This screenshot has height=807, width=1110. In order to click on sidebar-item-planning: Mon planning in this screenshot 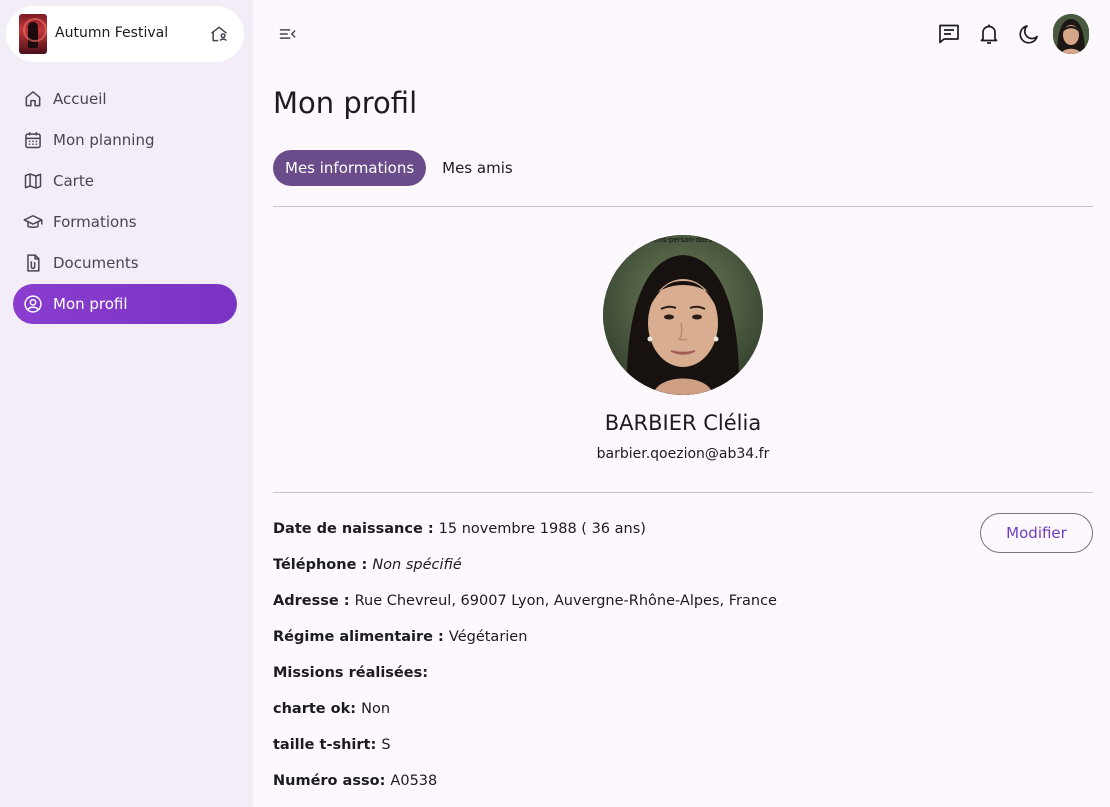, I will do `click(125, 140)`.